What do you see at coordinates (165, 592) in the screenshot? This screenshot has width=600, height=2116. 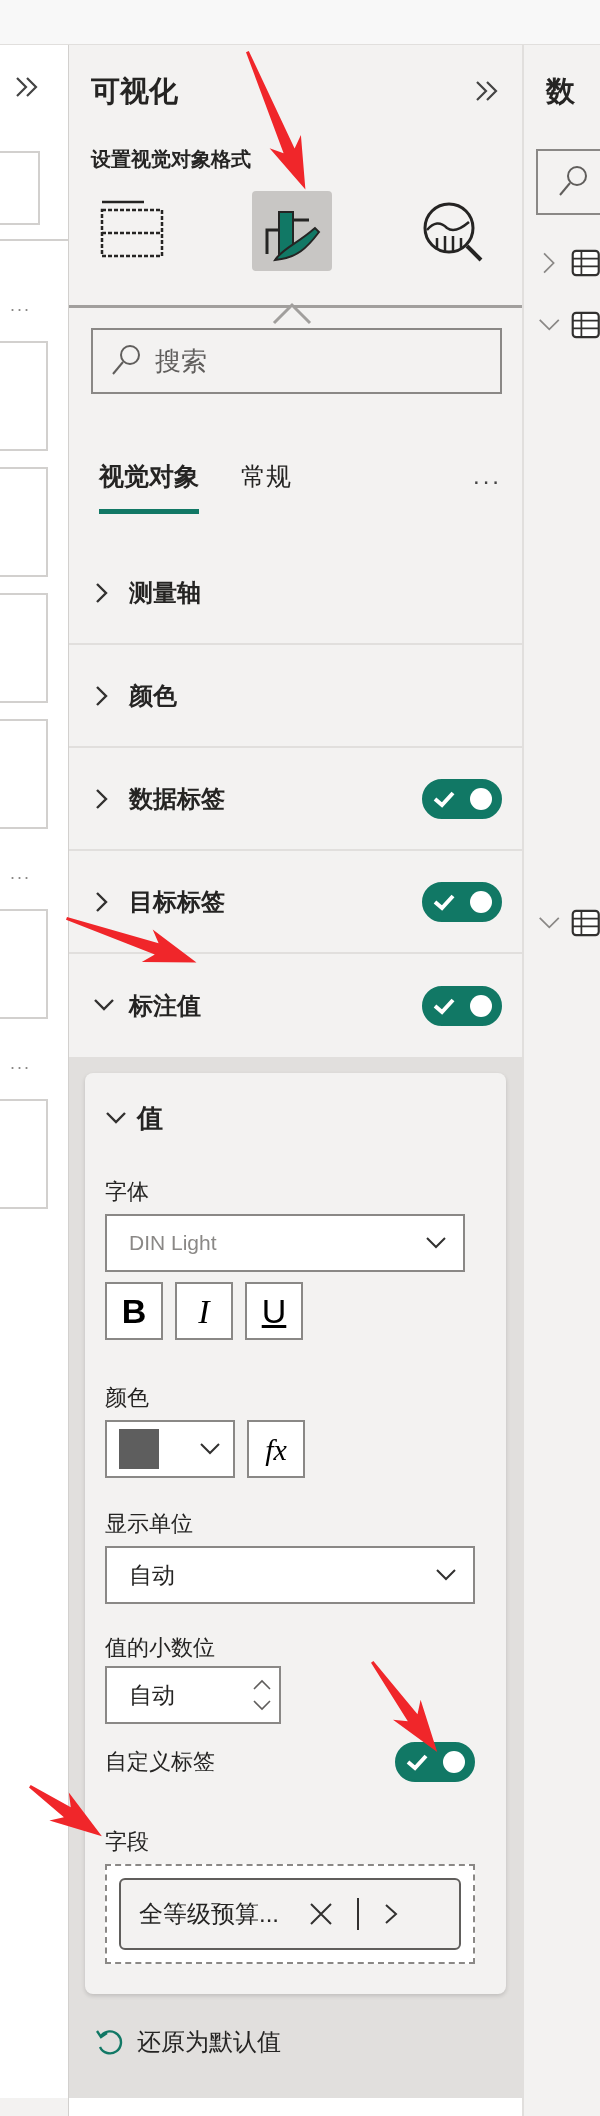 I see `section-header: 测量轴` at bounding box center [165, 592].